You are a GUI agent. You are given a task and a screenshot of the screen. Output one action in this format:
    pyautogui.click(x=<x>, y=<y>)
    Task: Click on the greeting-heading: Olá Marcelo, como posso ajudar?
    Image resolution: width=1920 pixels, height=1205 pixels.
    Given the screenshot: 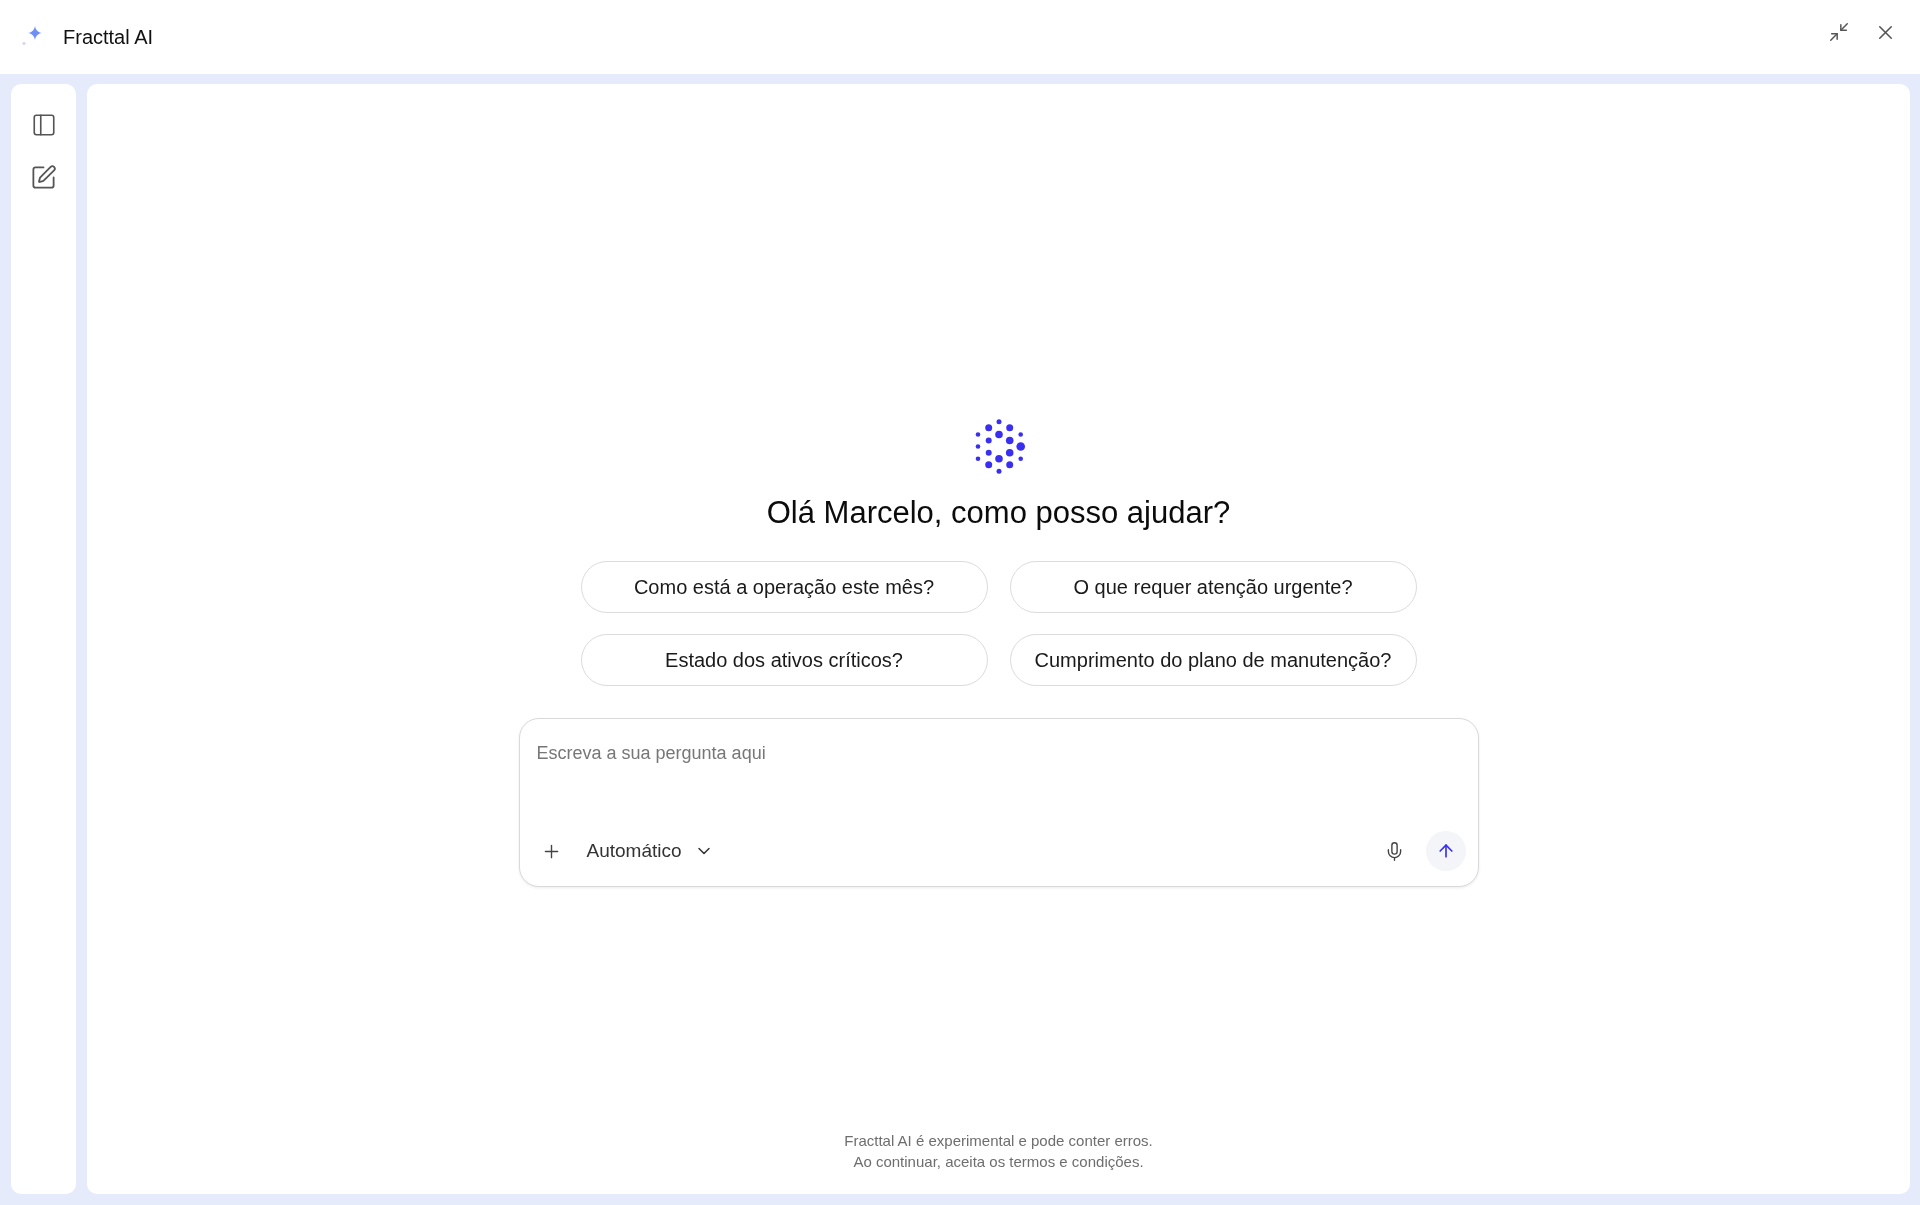 What is the action you would take?
    pyautogui.click(x=998, y=513)
    